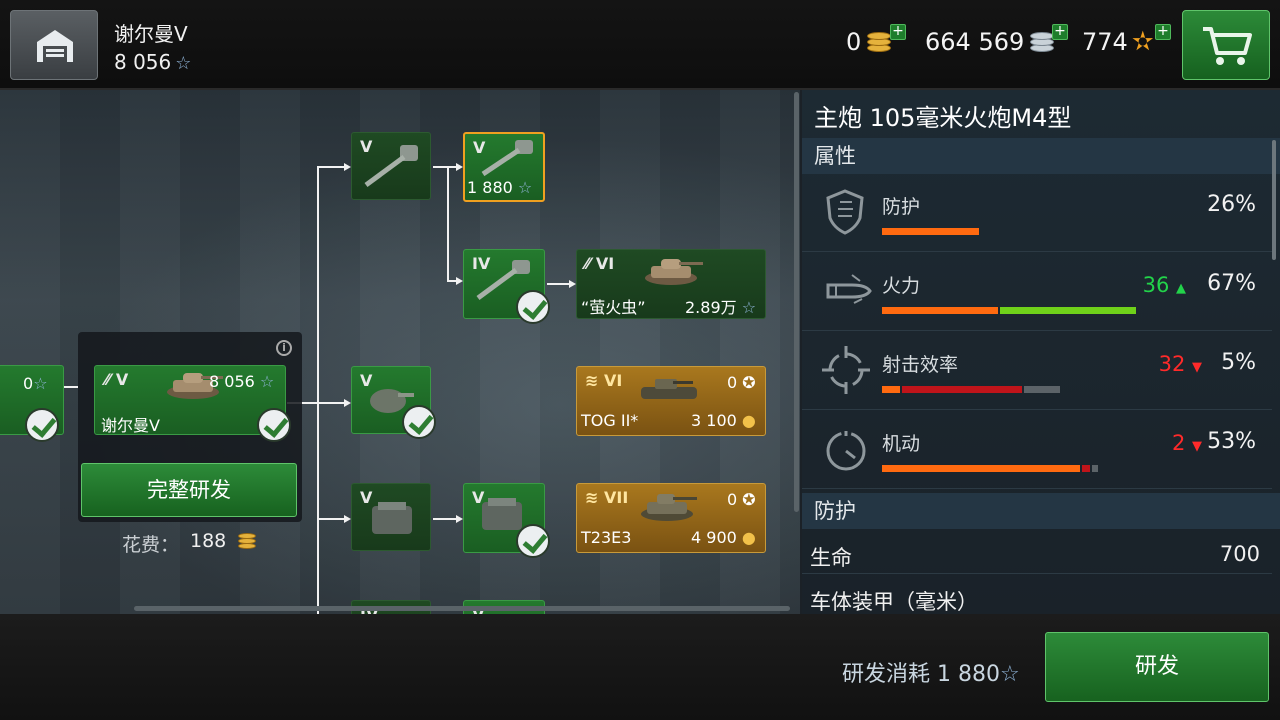 The width and height of the screenshot is (1280, 720). What do you see at coordinates (671, 401) in the screenshot?
I see `tog-vehicle-card: ≋ VI 0 ✪ TOG II* 3 100 ●` at bounding box center [671, 401].